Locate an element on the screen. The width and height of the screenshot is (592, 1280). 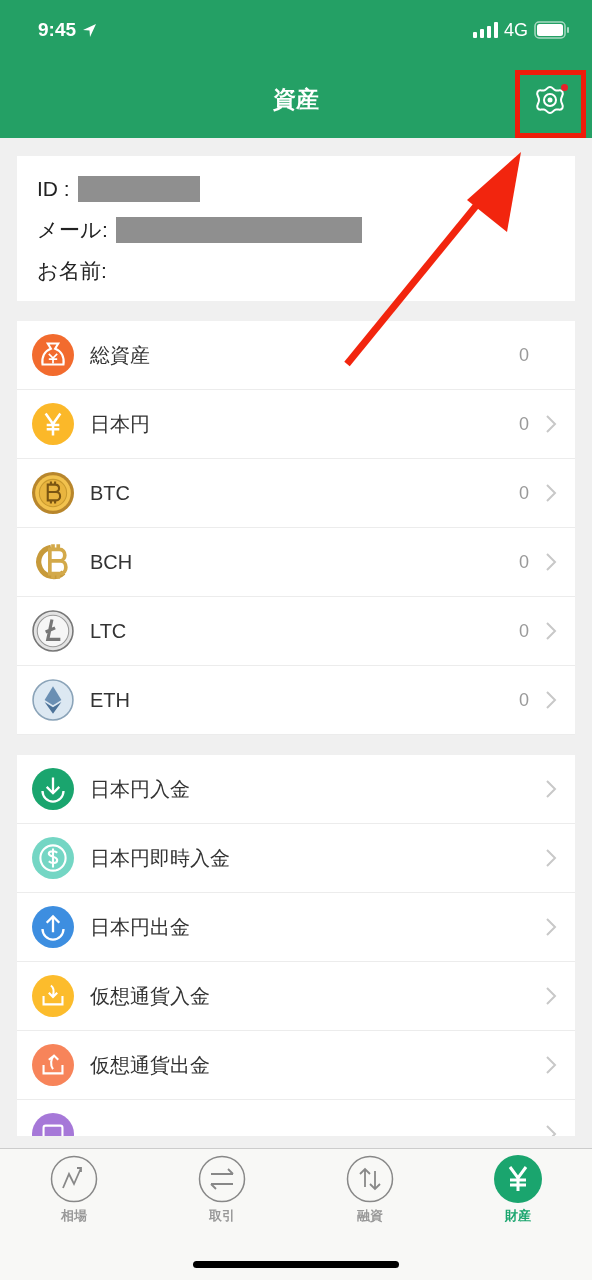
network-type: 4G is located at coordinates (516, 30).